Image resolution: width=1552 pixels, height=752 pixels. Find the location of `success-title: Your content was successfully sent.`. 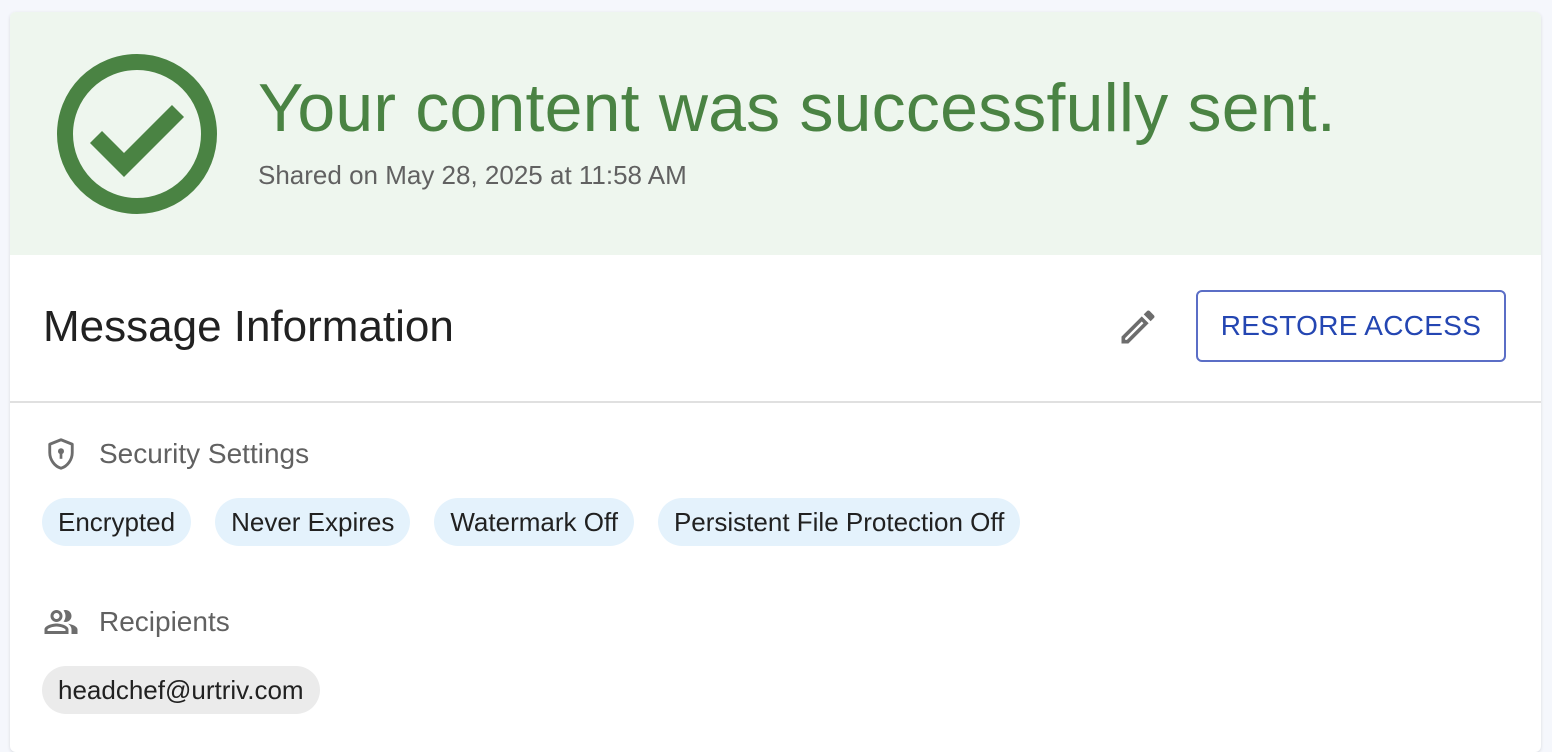

success-title: Your content was successfully sent. is located at coordinates (797, 108).